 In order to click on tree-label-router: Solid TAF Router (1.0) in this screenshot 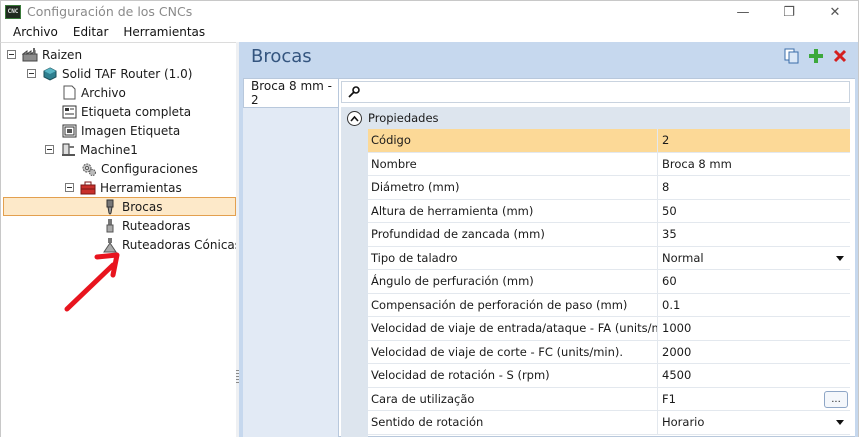, I will do `click(127, 73)`.